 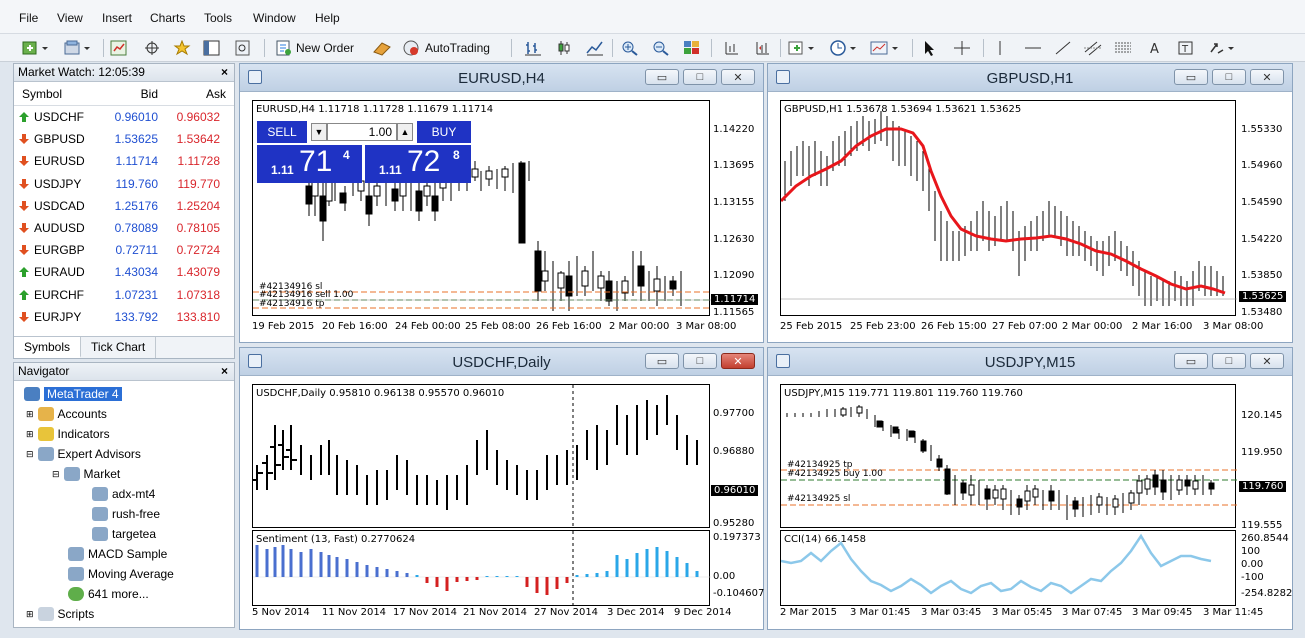 I want to click on market-watch-row: USDJPY 119.760 119.770, so click(x=124, y=184).